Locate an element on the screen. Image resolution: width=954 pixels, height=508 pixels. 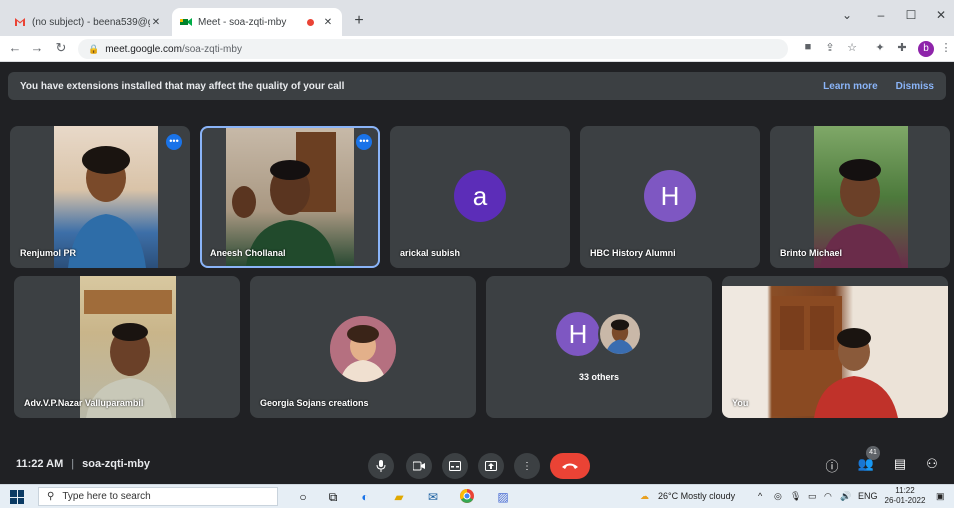
participant-tile: Brinto Michael is located at coordinates (860, 197).